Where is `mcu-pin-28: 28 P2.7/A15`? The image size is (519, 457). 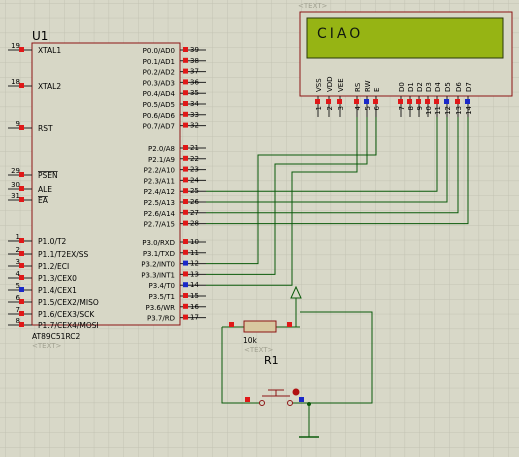 mcu-pin-28: 28 P2.7/A15 is located at coordinates (175, 224).